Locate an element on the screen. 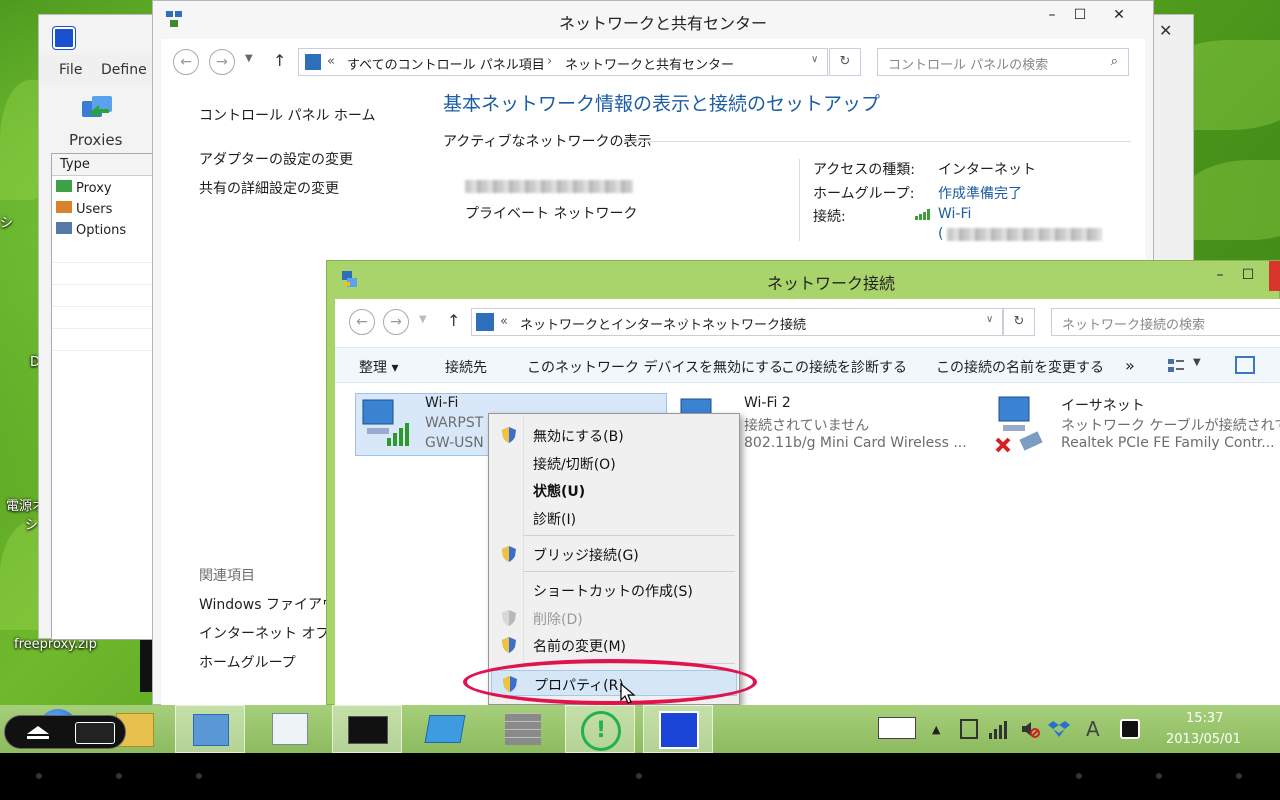  homegroup-link: 作成準備完了 is located at coordinates (980, 193).